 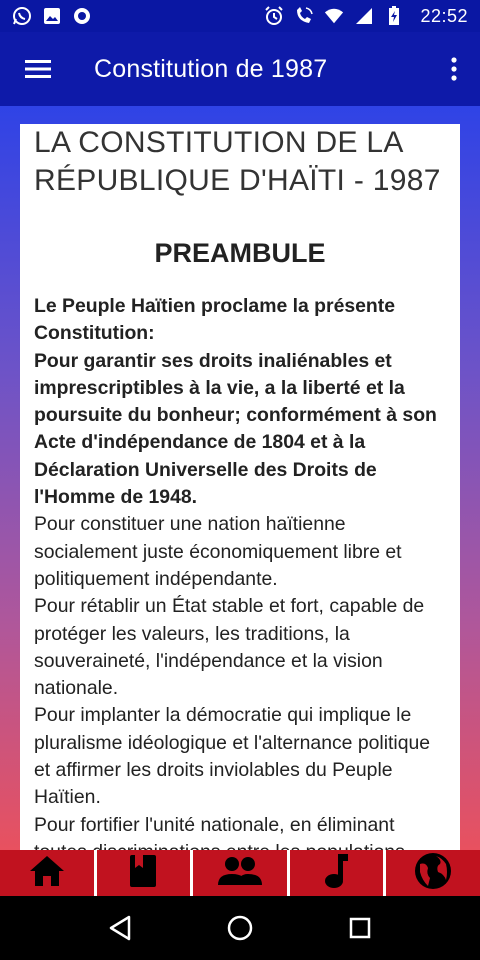 I want to click on recents-icon, so click(x=360, y=928).